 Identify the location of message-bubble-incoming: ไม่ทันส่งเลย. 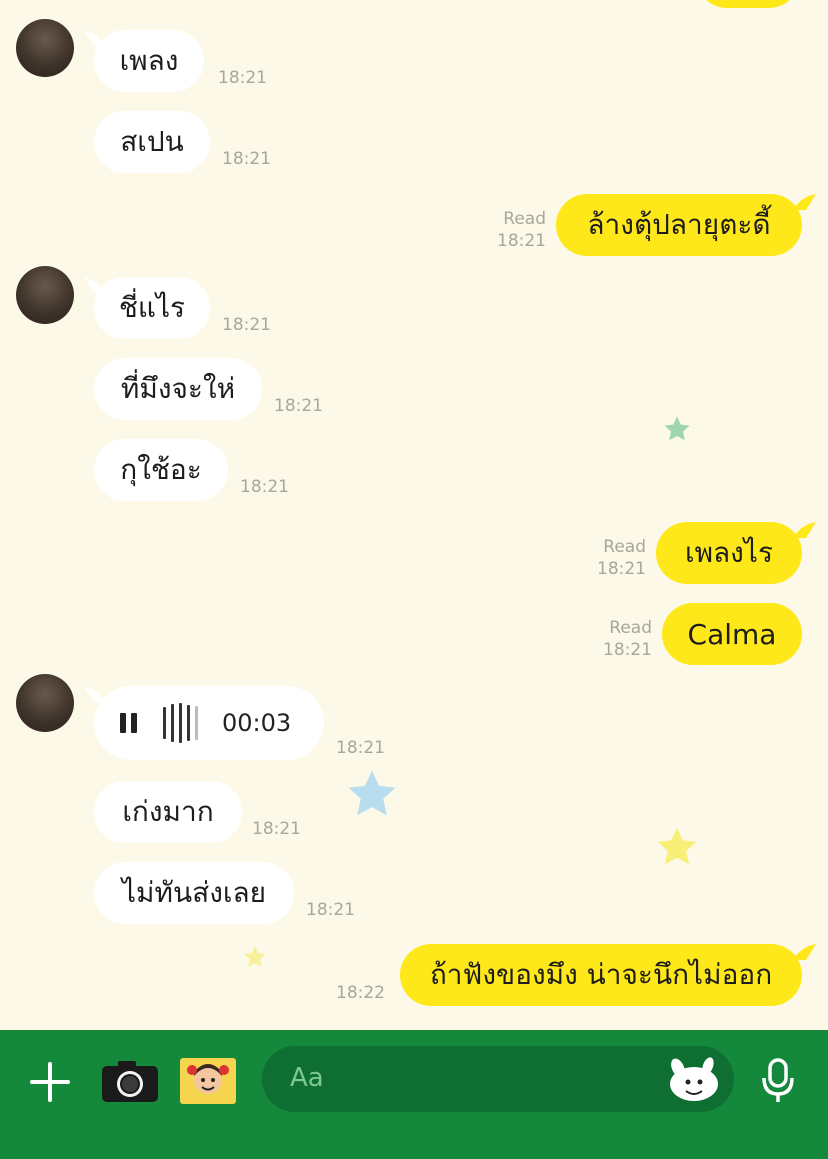
(194, 893).